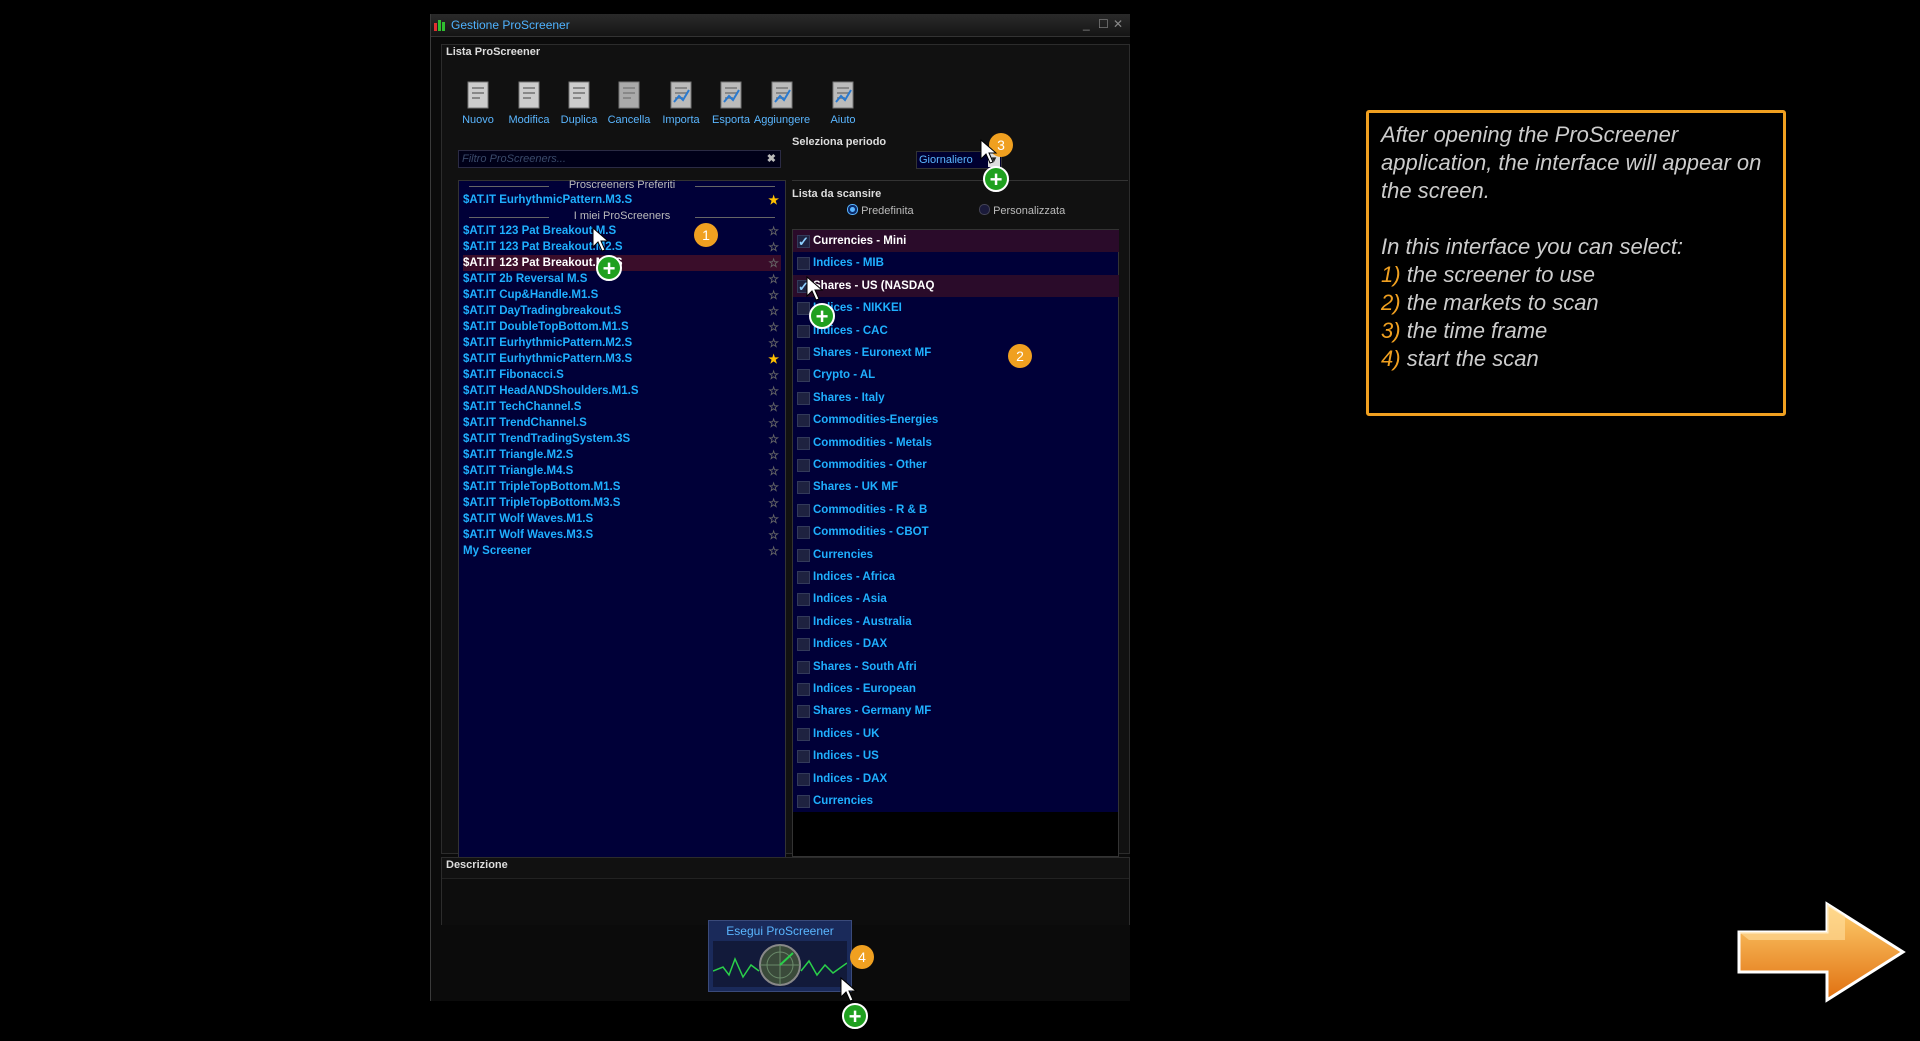 The width and height of the screenshot is (1920, 1041). I want to click on market-item: Indices - NIKKEI, so click(956, 308).